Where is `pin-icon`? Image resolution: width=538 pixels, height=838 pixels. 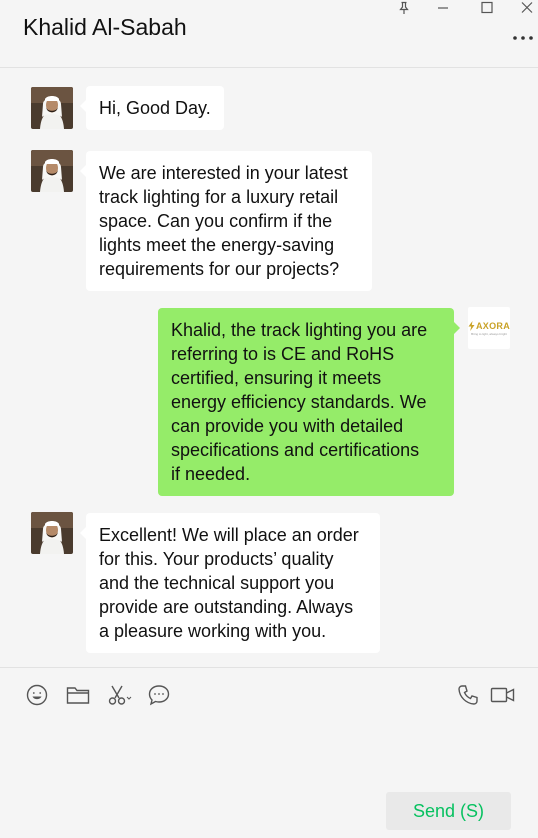 pin-icon is located at coordinates (404, 8).